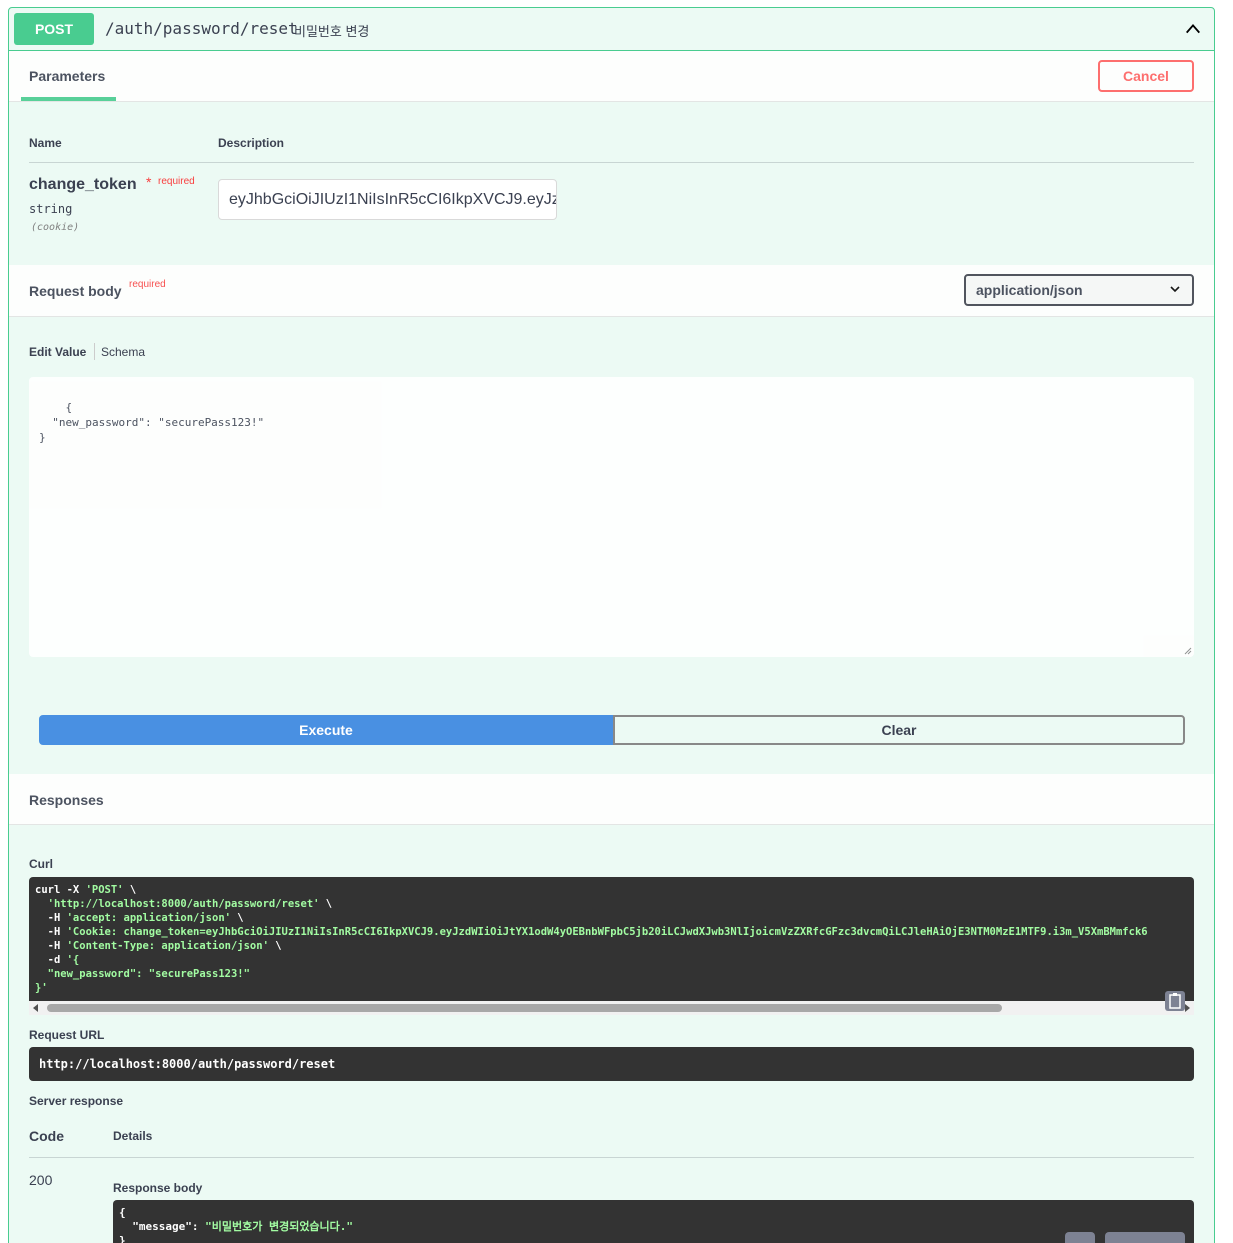 This screenshot has height=1243, width=1233. What do you see at coordinates (201, 28) in the screenshot?
I see `operation-path: /auth/password/reset` at bounding box center [201, 28].